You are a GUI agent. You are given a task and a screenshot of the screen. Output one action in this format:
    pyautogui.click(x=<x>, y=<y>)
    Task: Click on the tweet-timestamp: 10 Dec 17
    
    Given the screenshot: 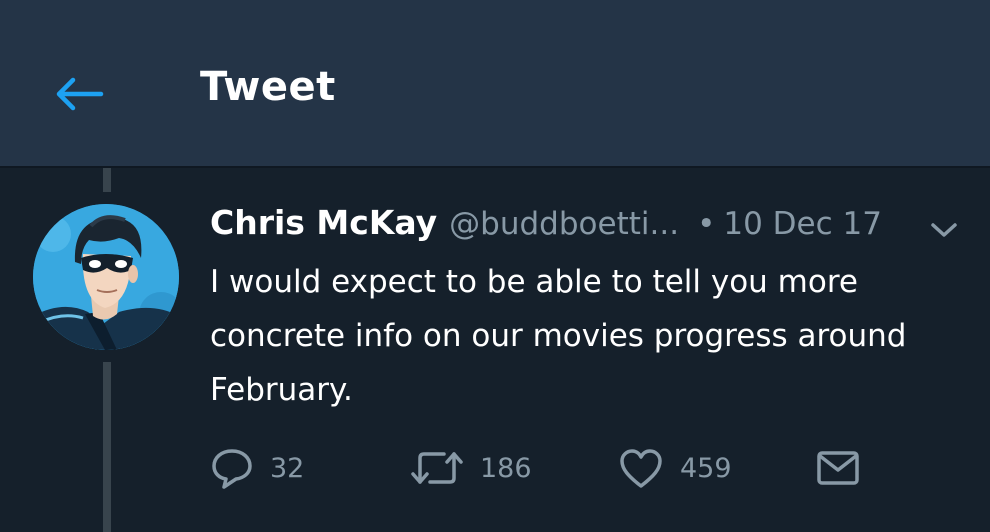 What is the action you would take?
    pyautogui.click(x=802, y=224)
    